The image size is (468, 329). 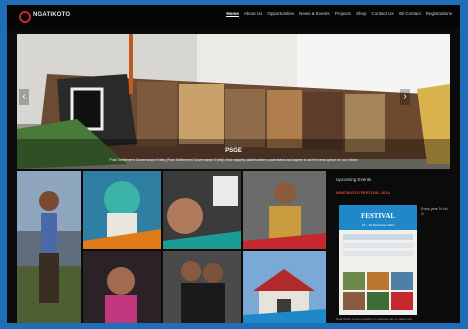 I want to click on poster-title: FESTIVAL, so click(x=378, y=216).